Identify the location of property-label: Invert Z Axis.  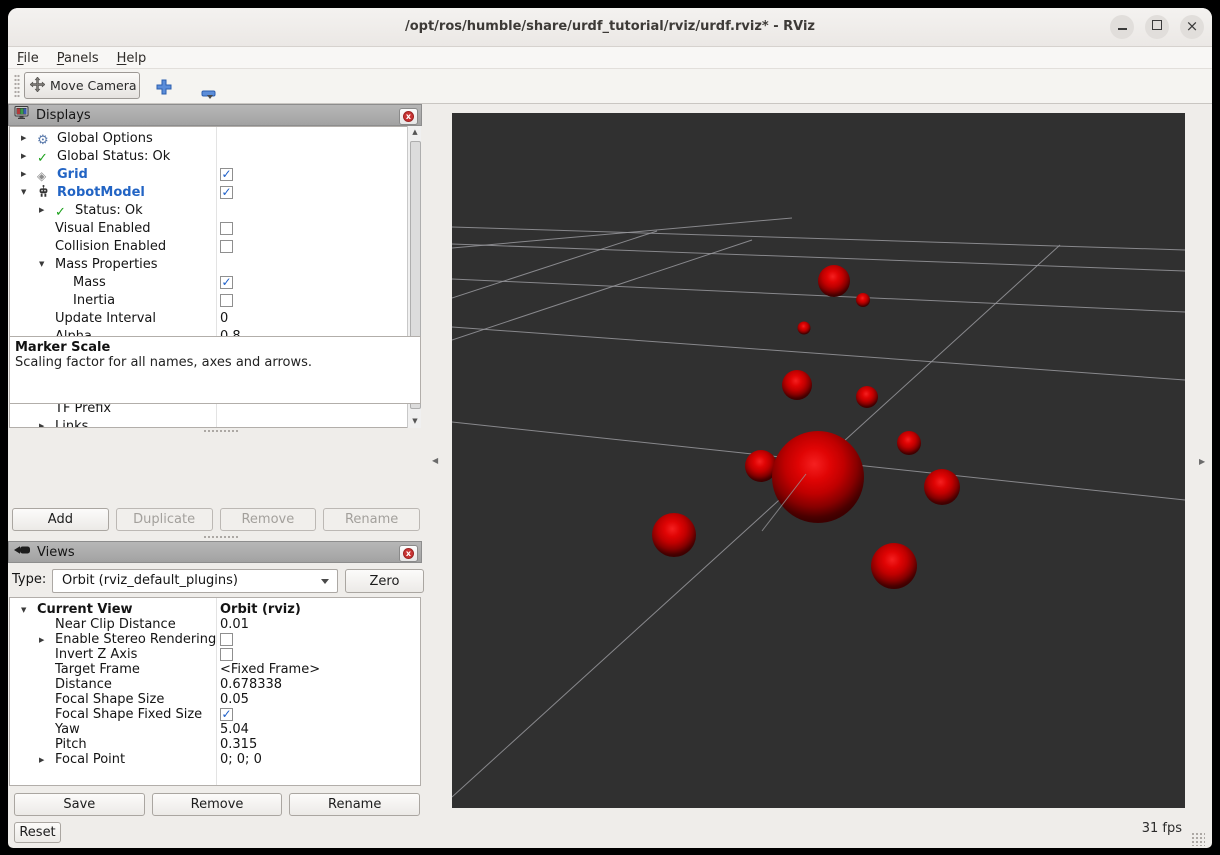
(96, 654).